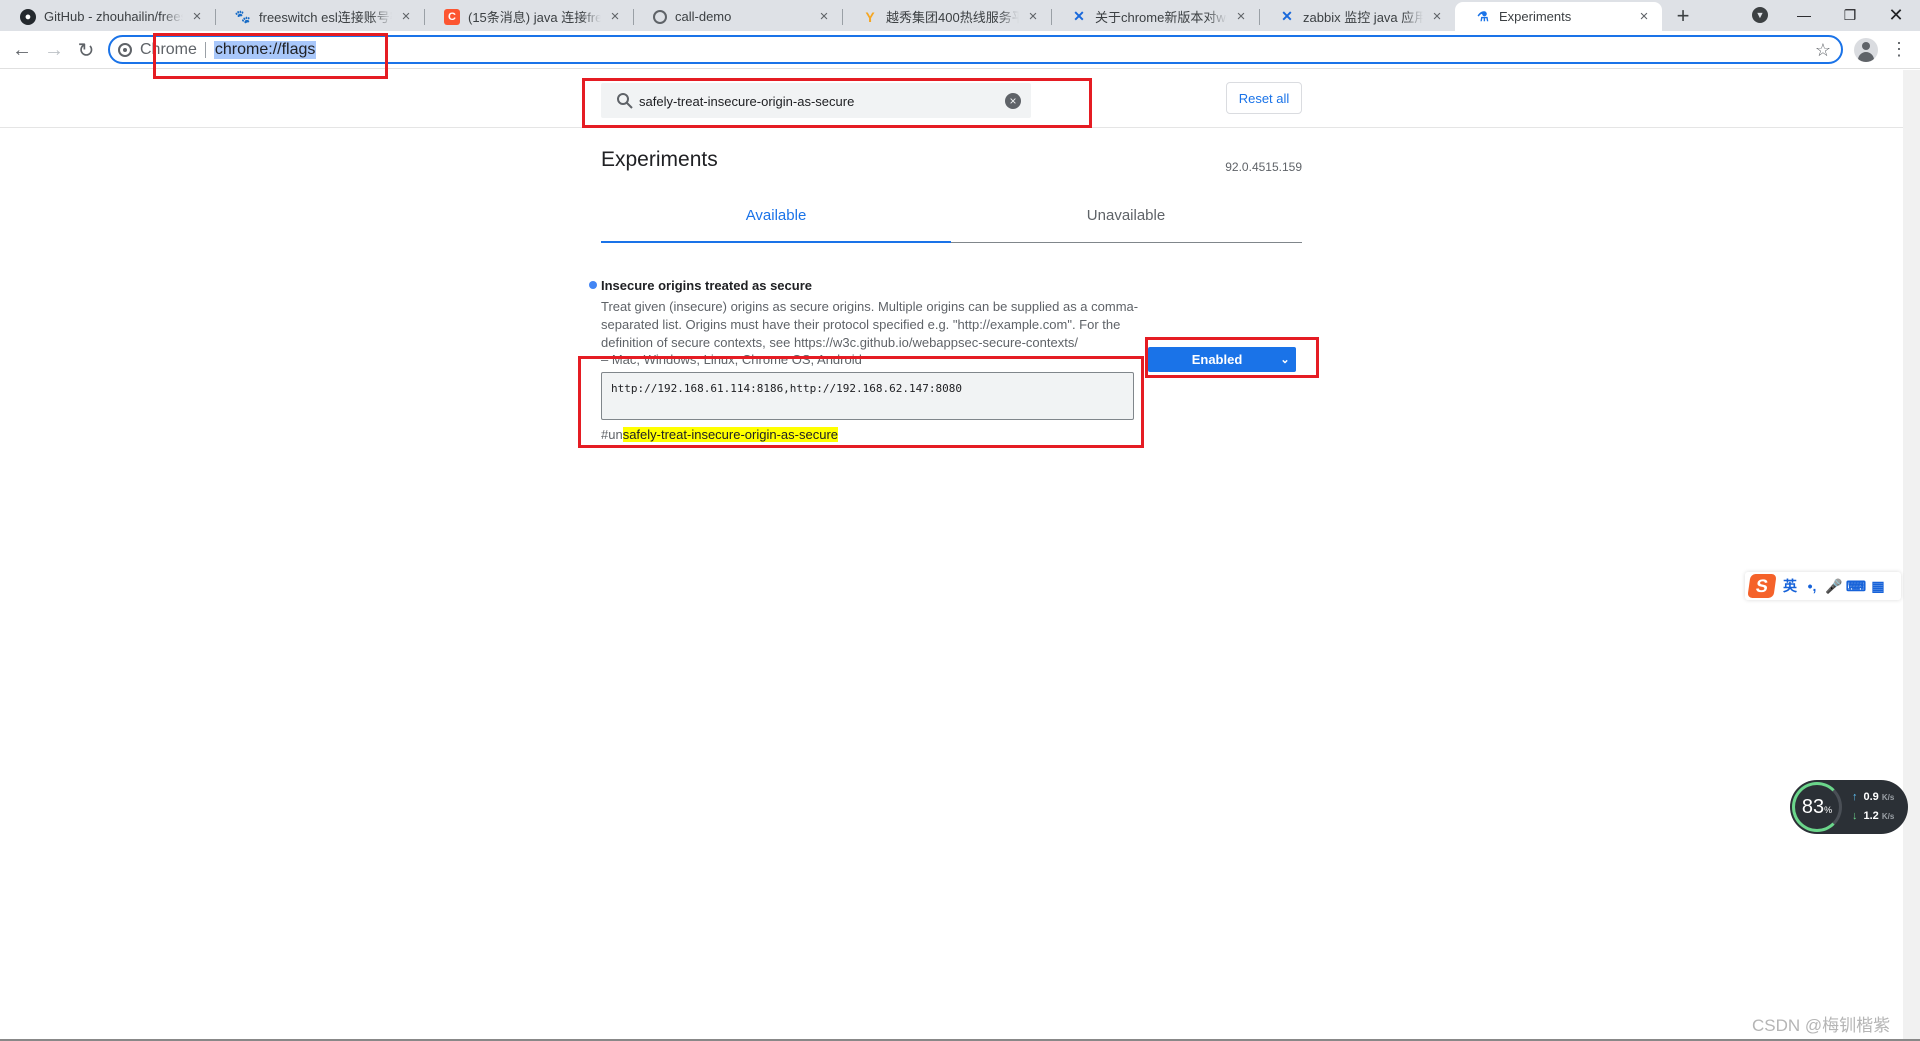 The image size is (1920, 1041). I want to click on grid-icon: ▦, so click(1878, 586).